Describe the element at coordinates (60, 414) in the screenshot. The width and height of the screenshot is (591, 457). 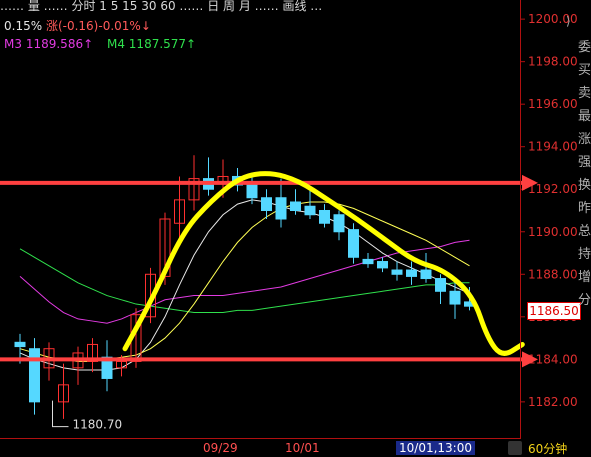
I see `low-marker-line` at that location.